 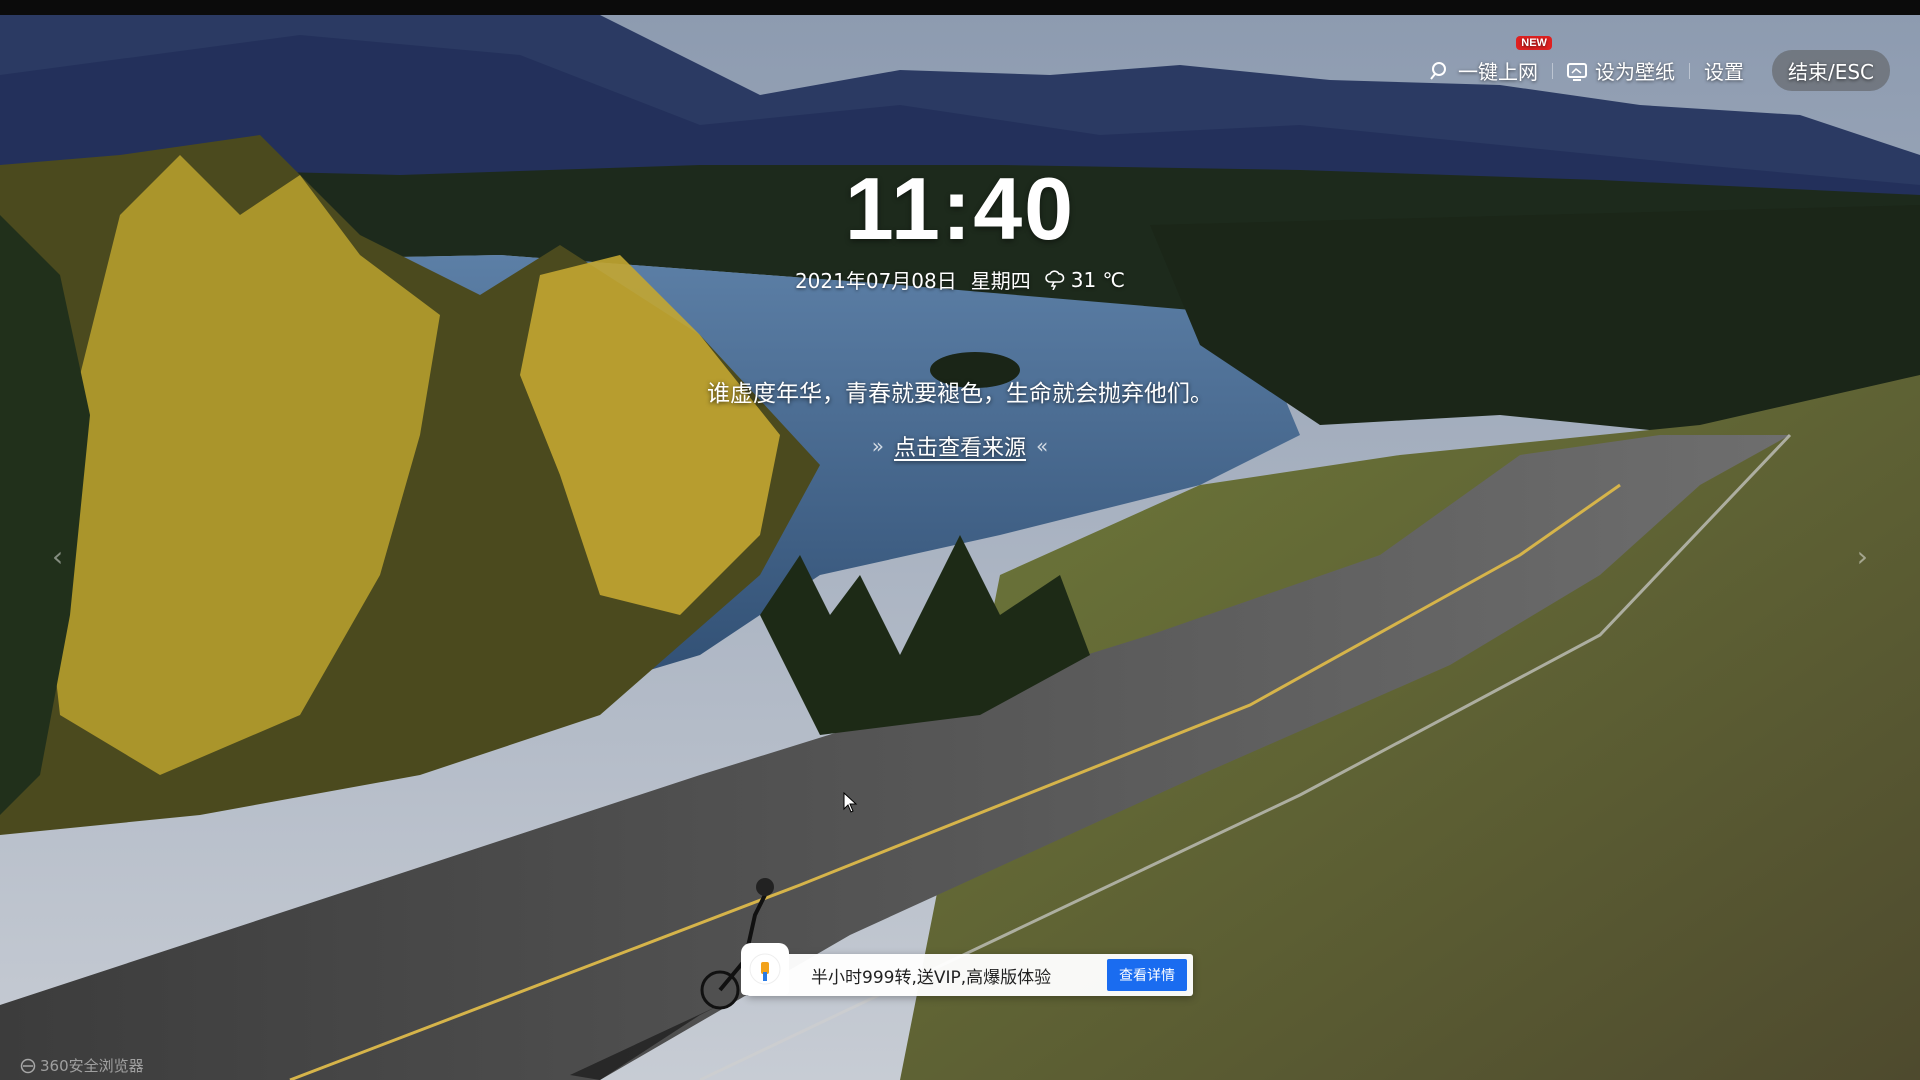 What do you see at coordinates (1534, 43) in the screenshot?
I see `new-badge: NEW` at bounding box center [1534, 43].